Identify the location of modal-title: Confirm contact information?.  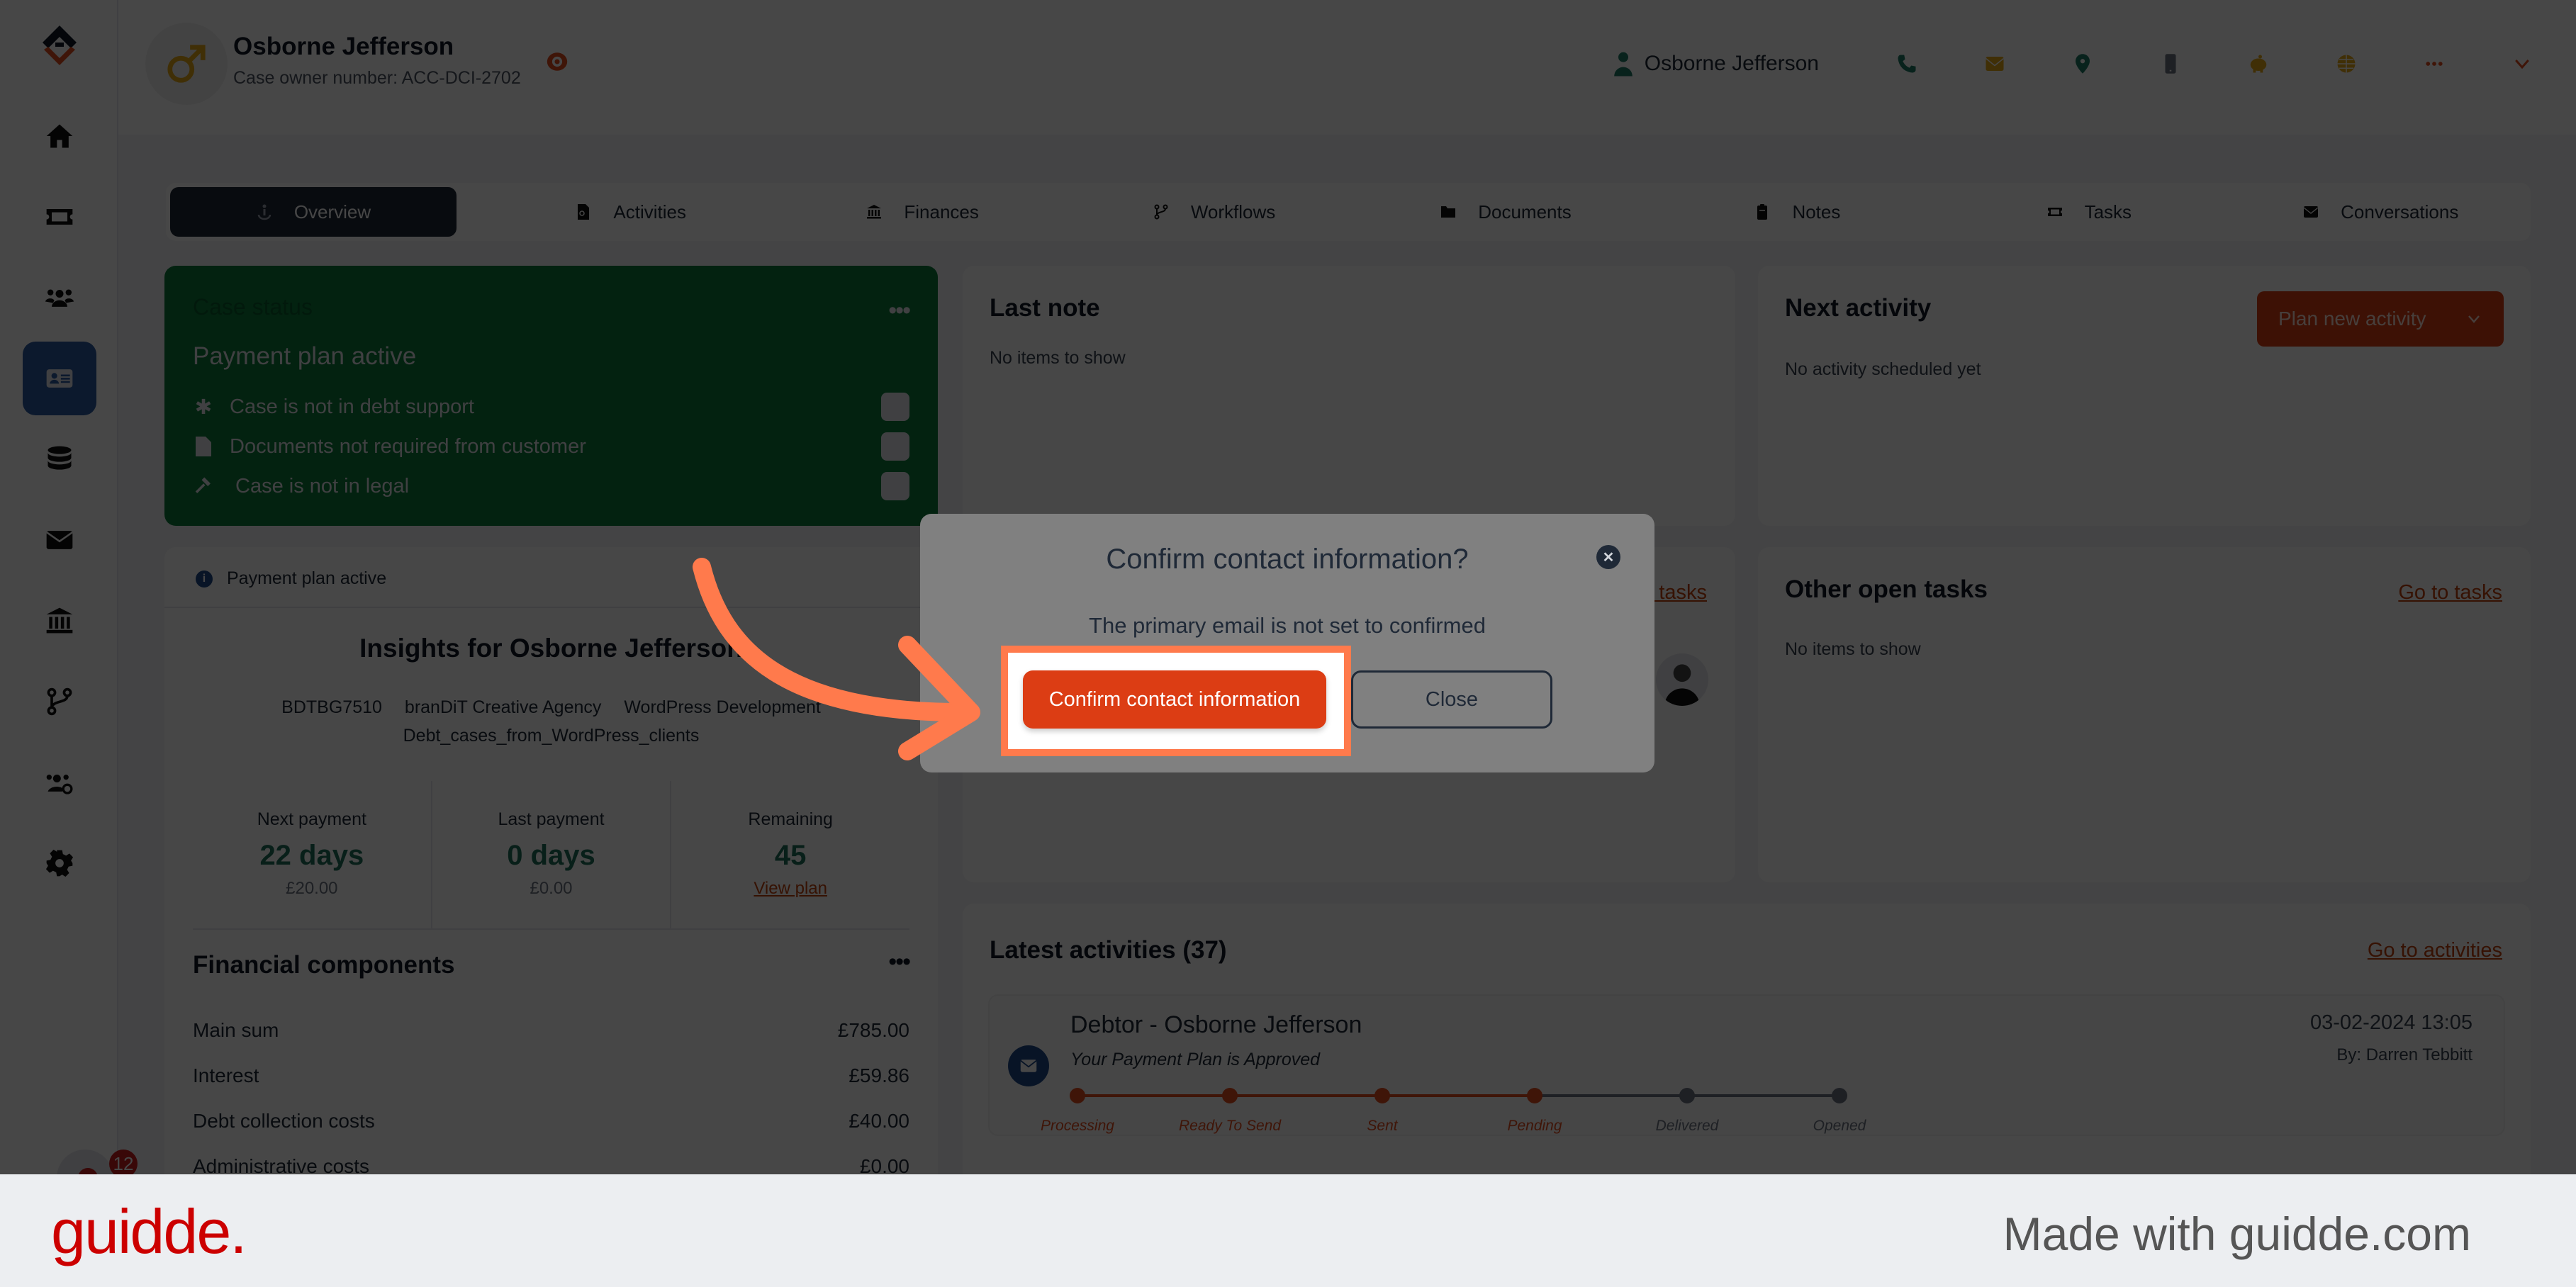
(1287, 559).